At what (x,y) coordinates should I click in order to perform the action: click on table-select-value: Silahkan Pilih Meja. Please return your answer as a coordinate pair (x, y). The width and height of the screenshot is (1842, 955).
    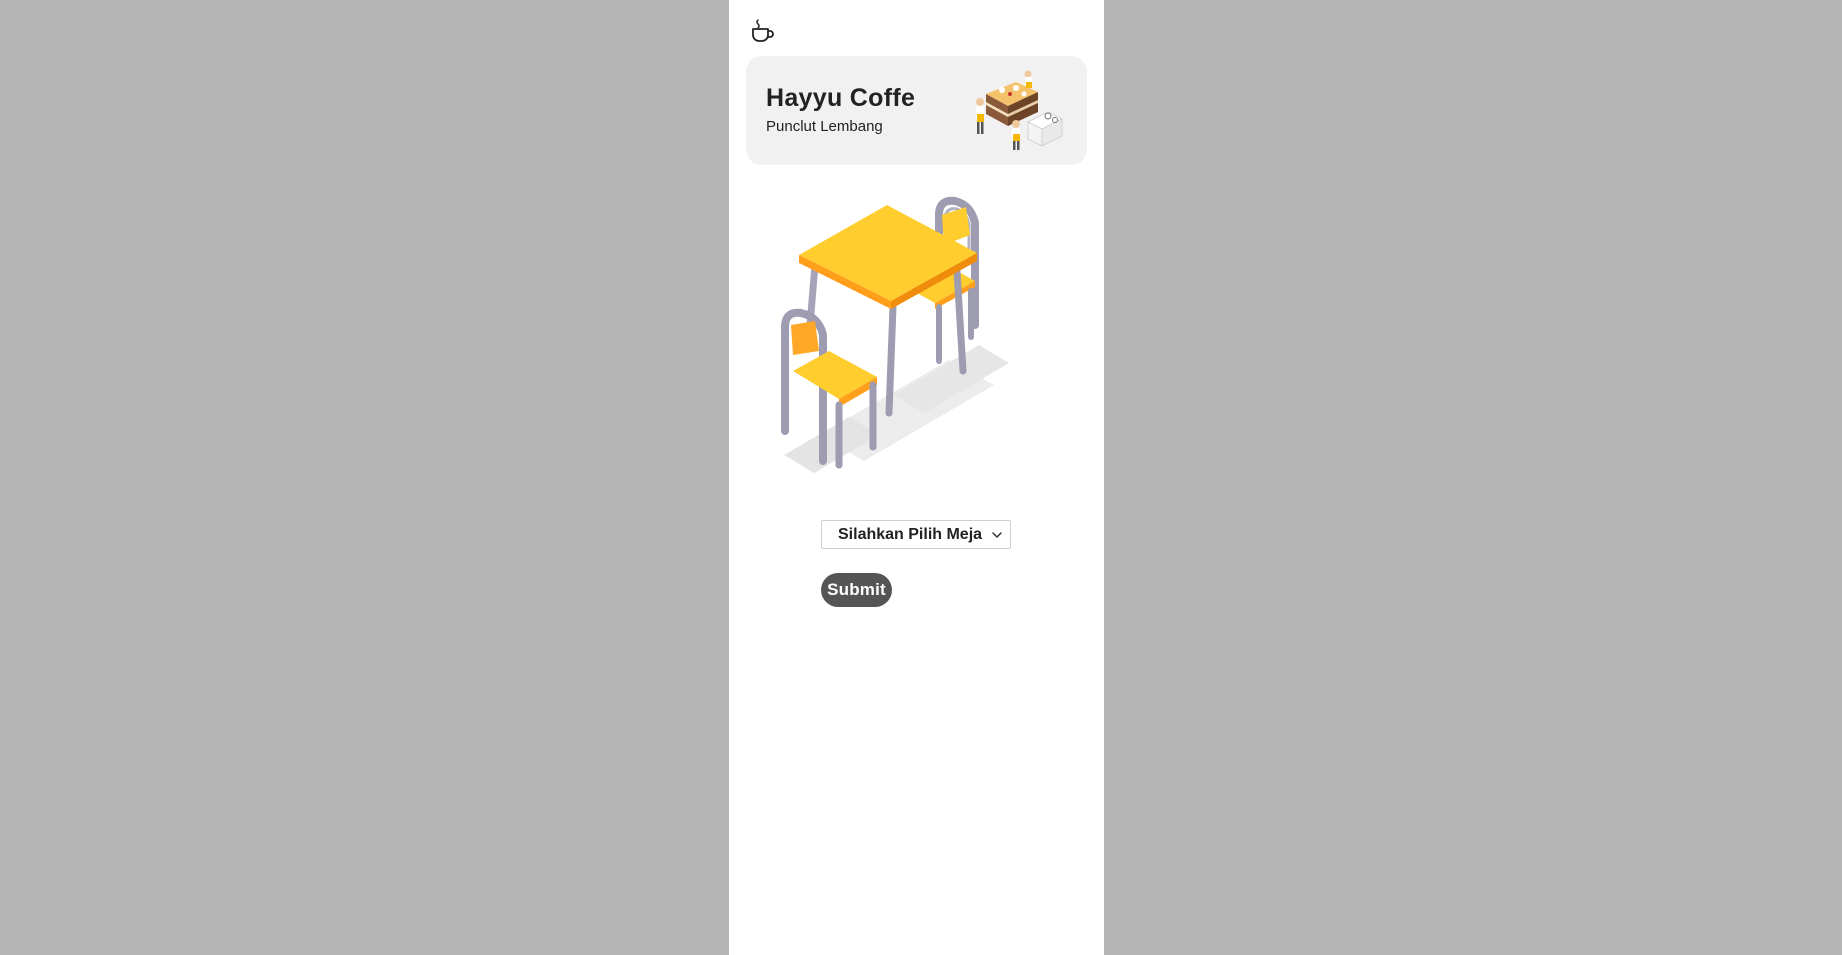
    Looking at the image, I should click on (910, 534).